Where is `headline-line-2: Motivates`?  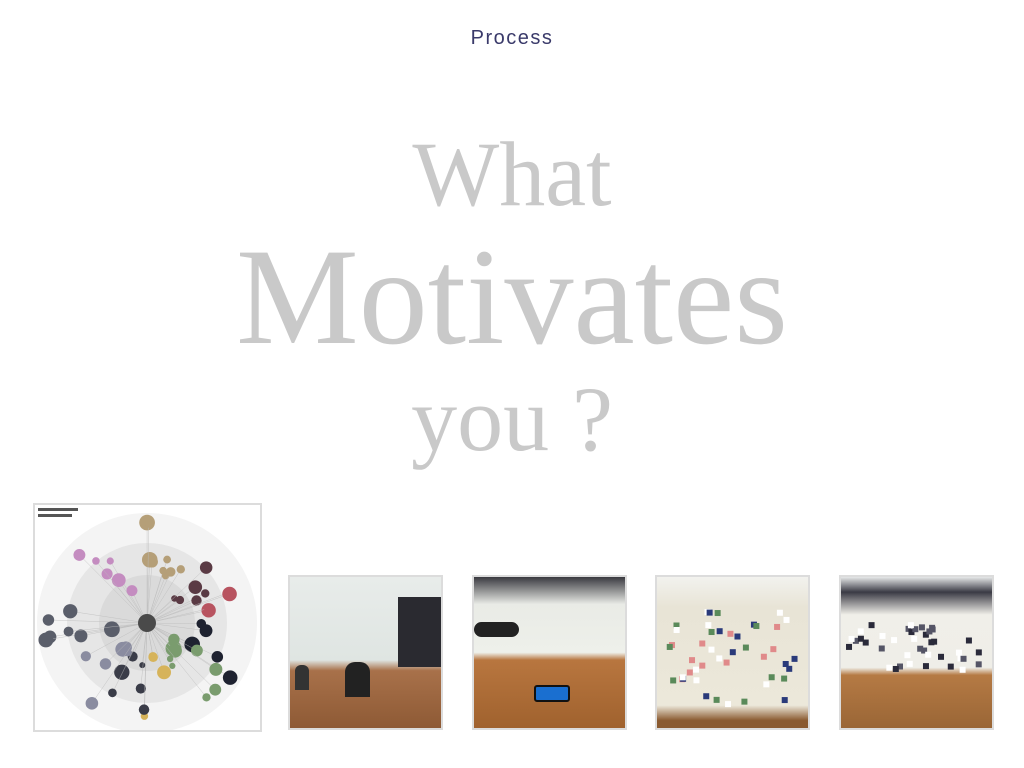 headline-line-2: Motivates is located at coordinates (512, 296).